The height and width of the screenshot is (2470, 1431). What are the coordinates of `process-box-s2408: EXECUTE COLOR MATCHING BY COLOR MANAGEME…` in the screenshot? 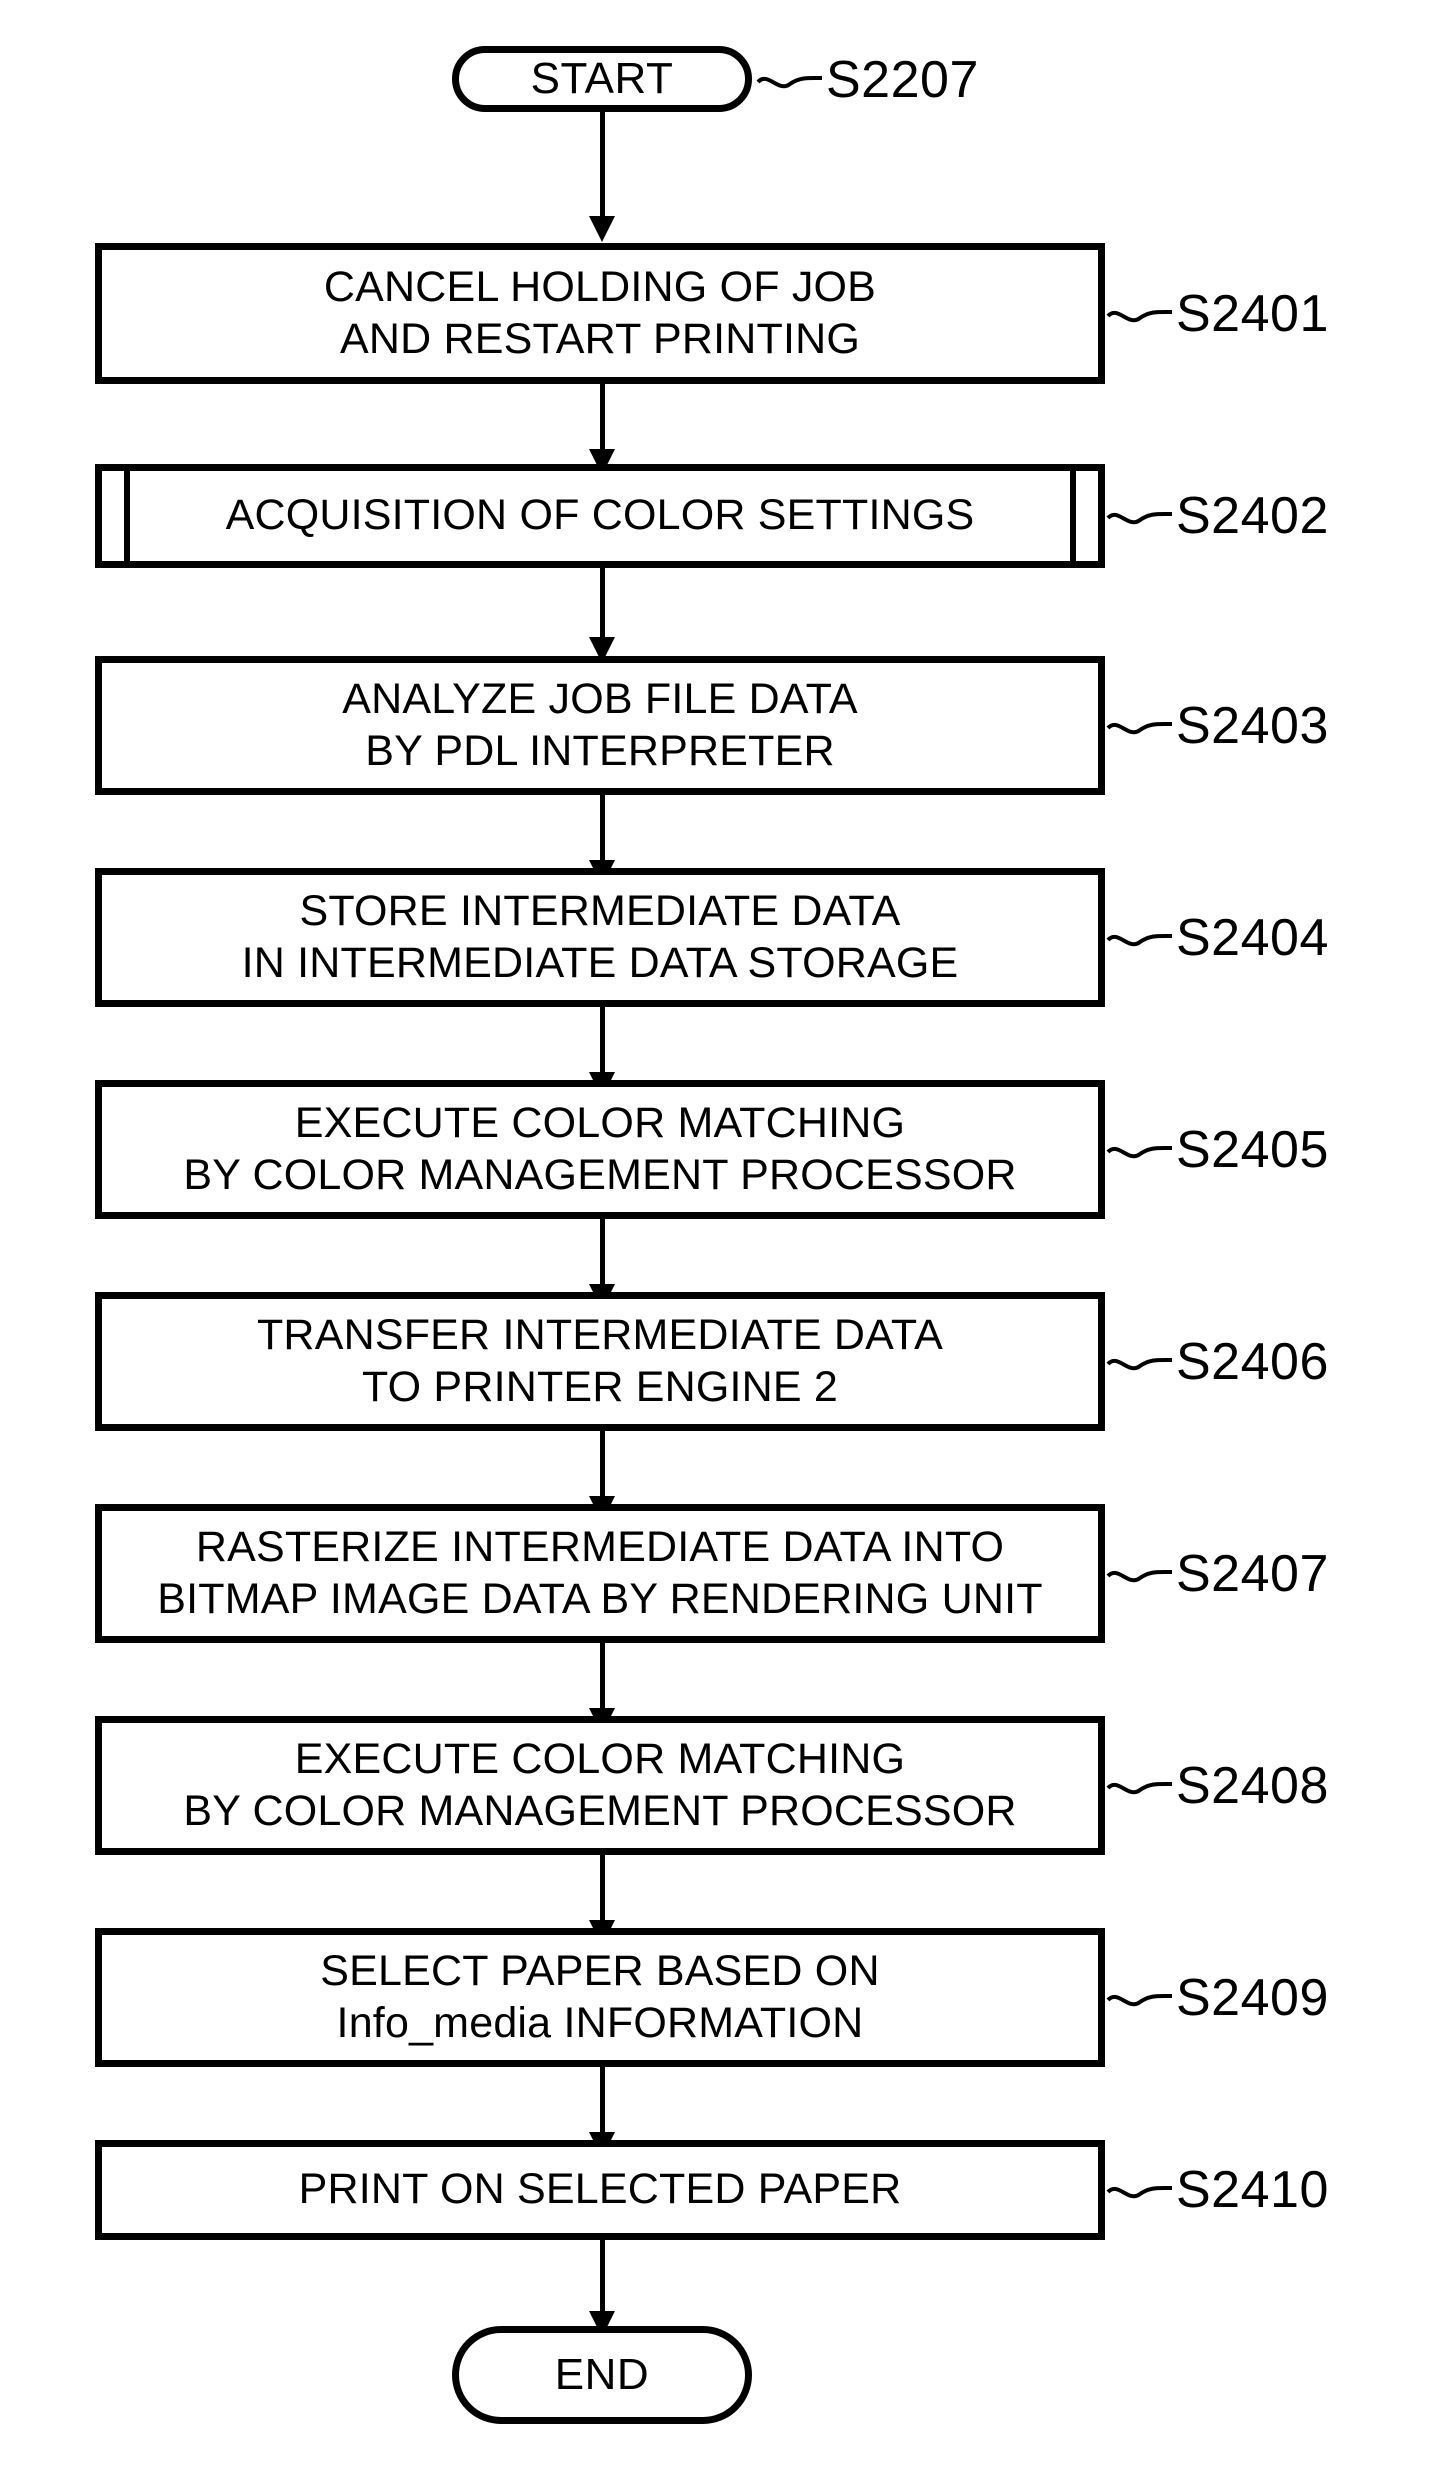 It's located at (600, 1785).